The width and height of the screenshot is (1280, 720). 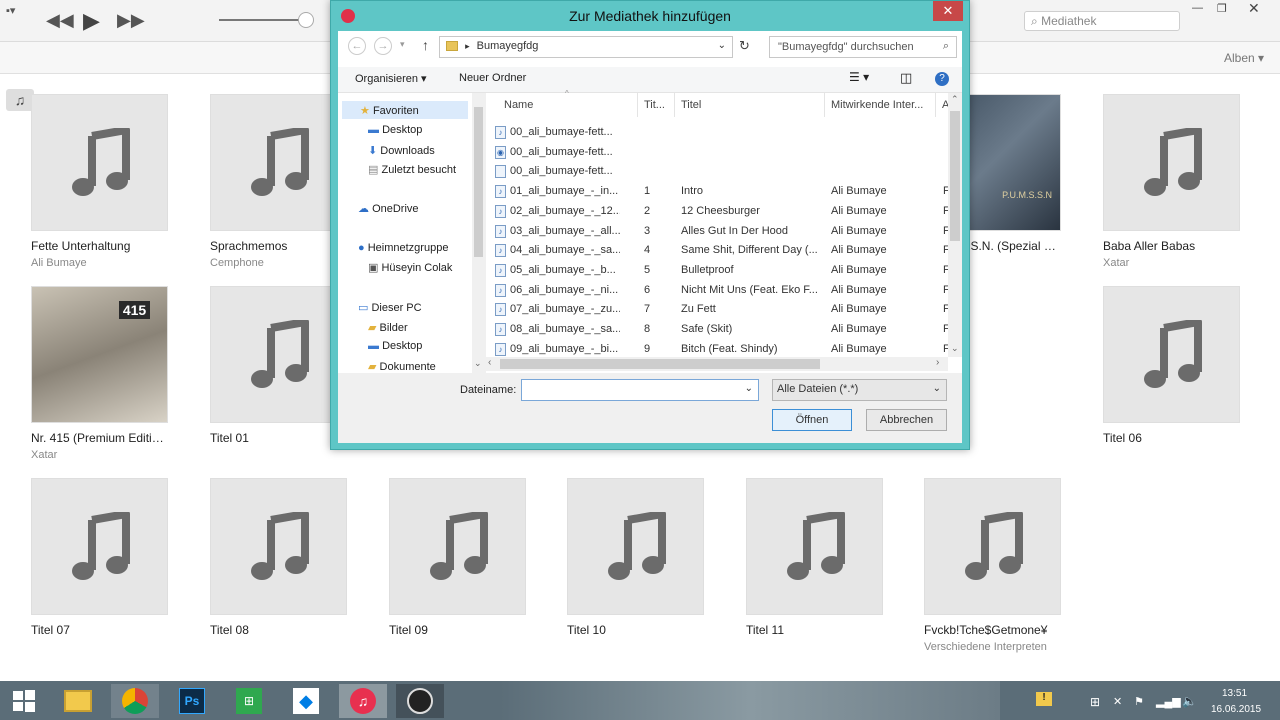 What do you see at coordinates (1172, 438) in the screenshot?
I see `album-title: Titel 06` at bounding box center [1172, 438].